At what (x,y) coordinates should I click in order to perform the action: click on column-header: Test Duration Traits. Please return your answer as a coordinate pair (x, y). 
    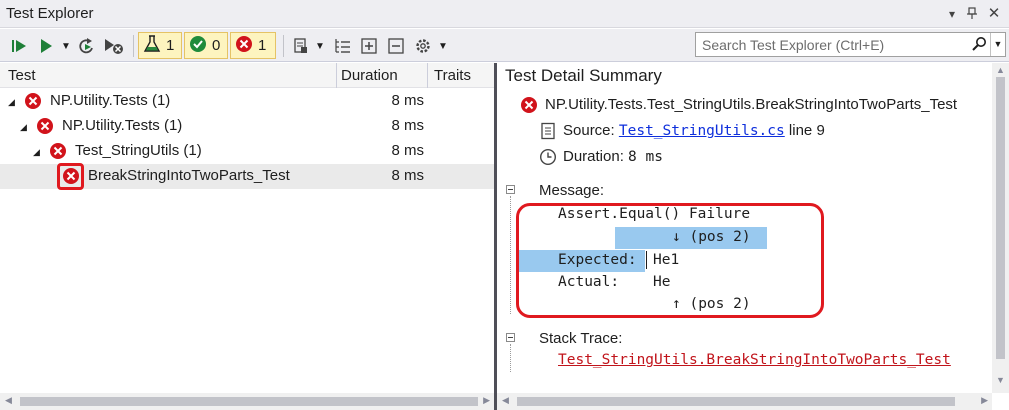
    Looking at the image, I should click on (247, 75).